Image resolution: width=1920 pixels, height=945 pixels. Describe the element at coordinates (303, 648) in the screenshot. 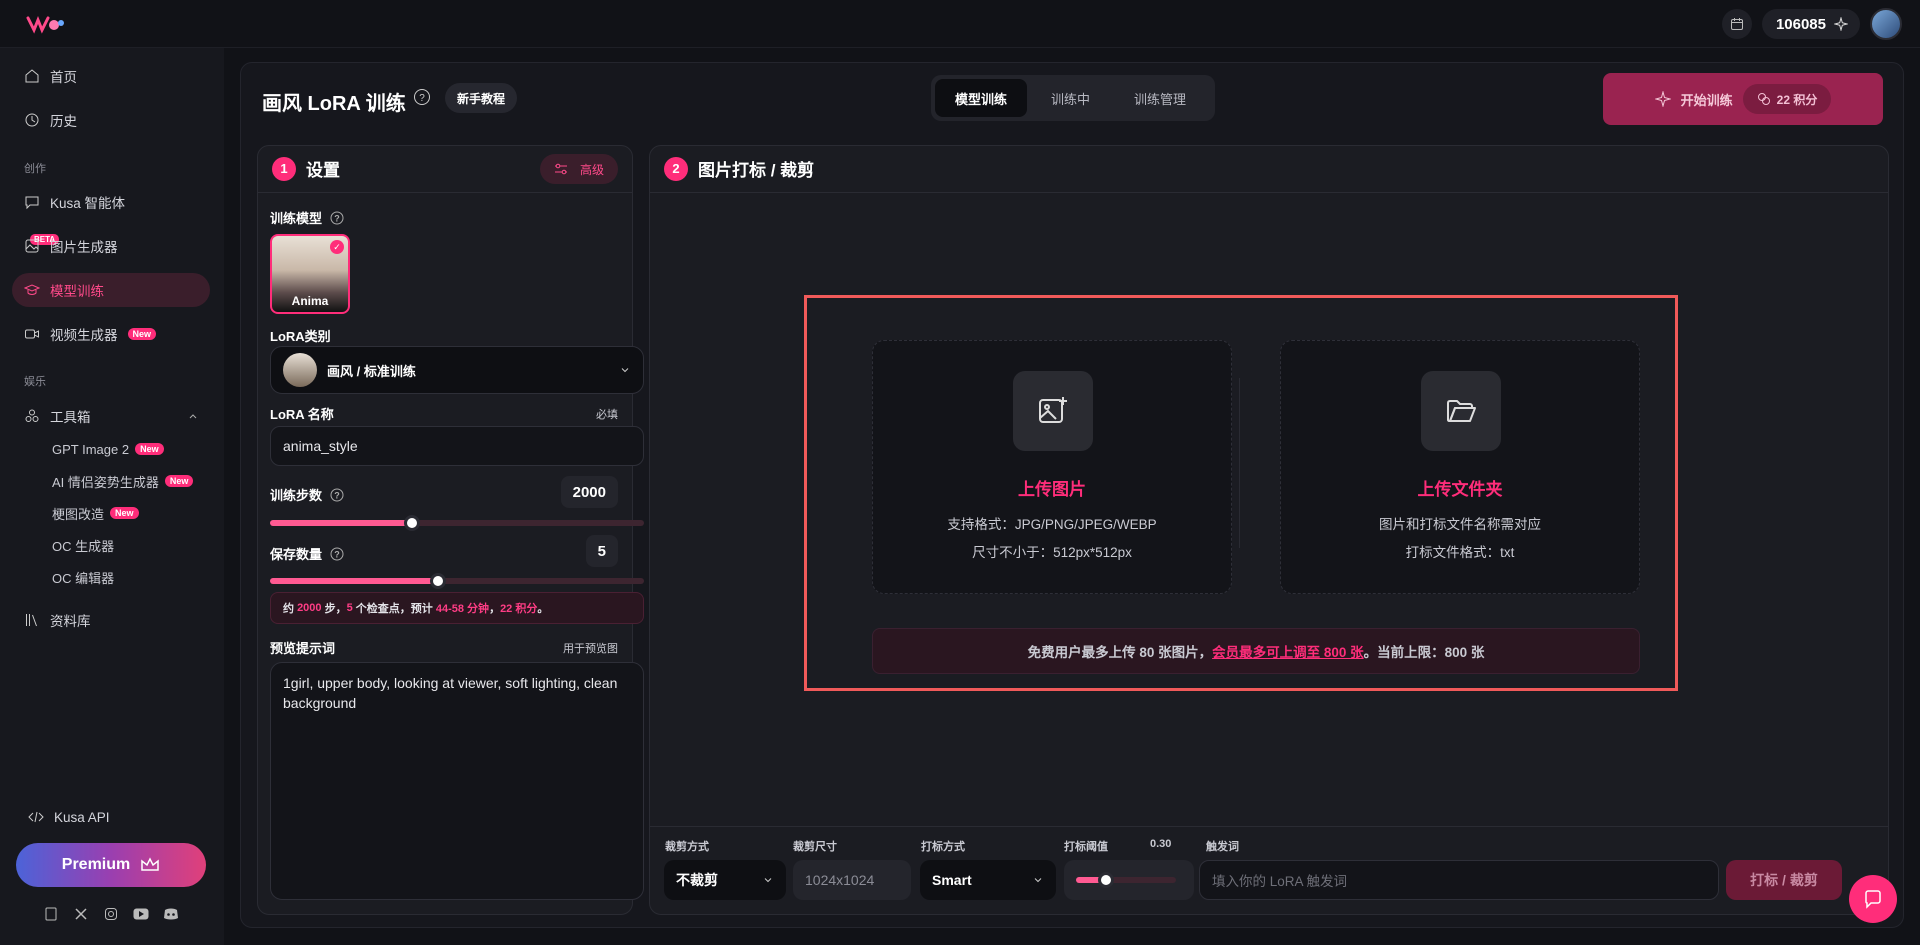

I see `prompt-label: 预览提示词` at that location.